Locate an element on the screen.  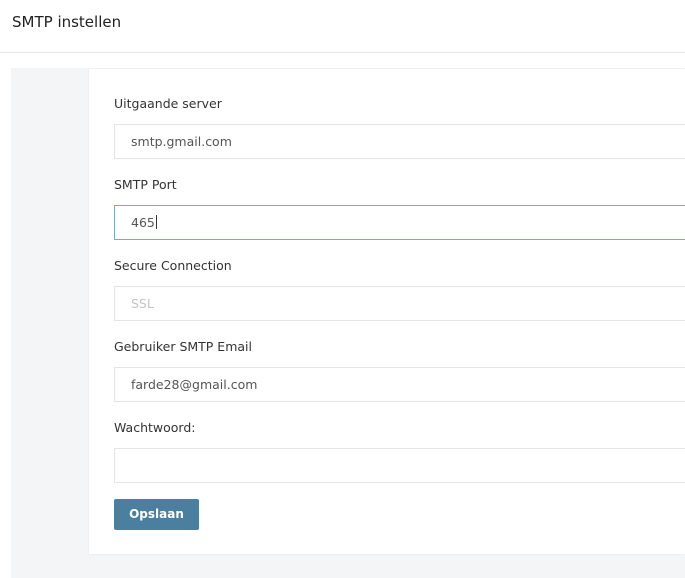
server-label: Uitgaande server is located at coordinates (168, 103).